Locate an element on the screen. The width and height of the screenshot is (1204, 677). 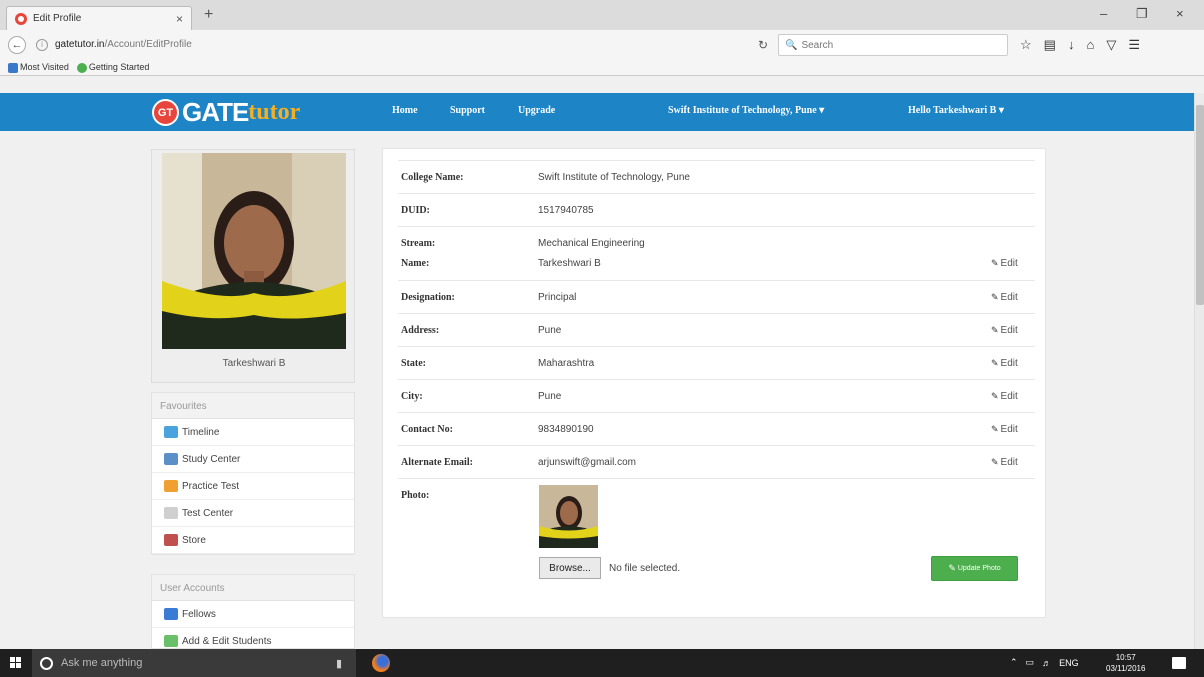
field-value: Maharashtra is located at coordinates (566, 363).